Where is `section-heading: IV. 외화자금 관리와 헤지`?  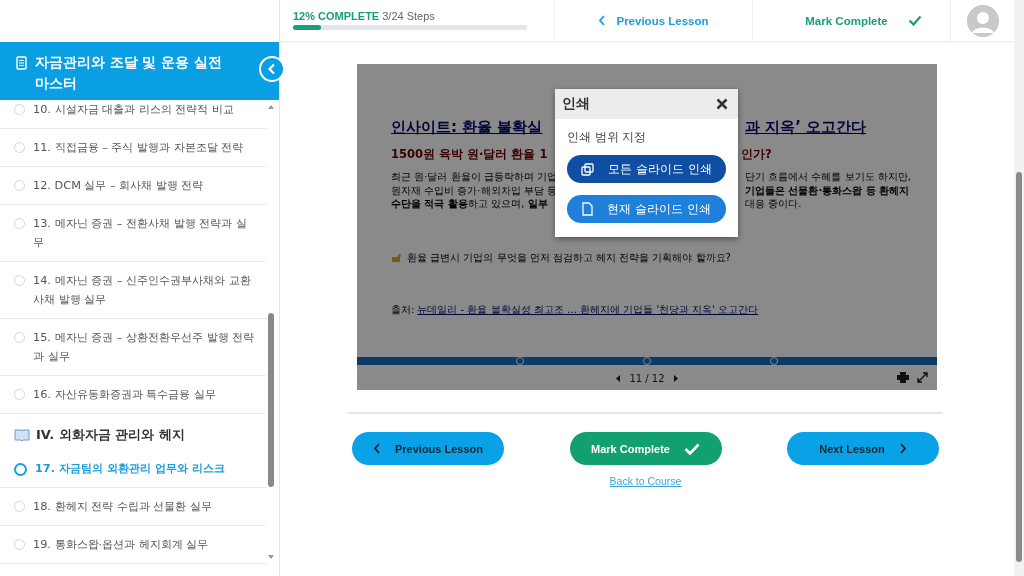 section-heading: IV. 외화자금 관리와 헤지 is located at coordinates (110, 435).